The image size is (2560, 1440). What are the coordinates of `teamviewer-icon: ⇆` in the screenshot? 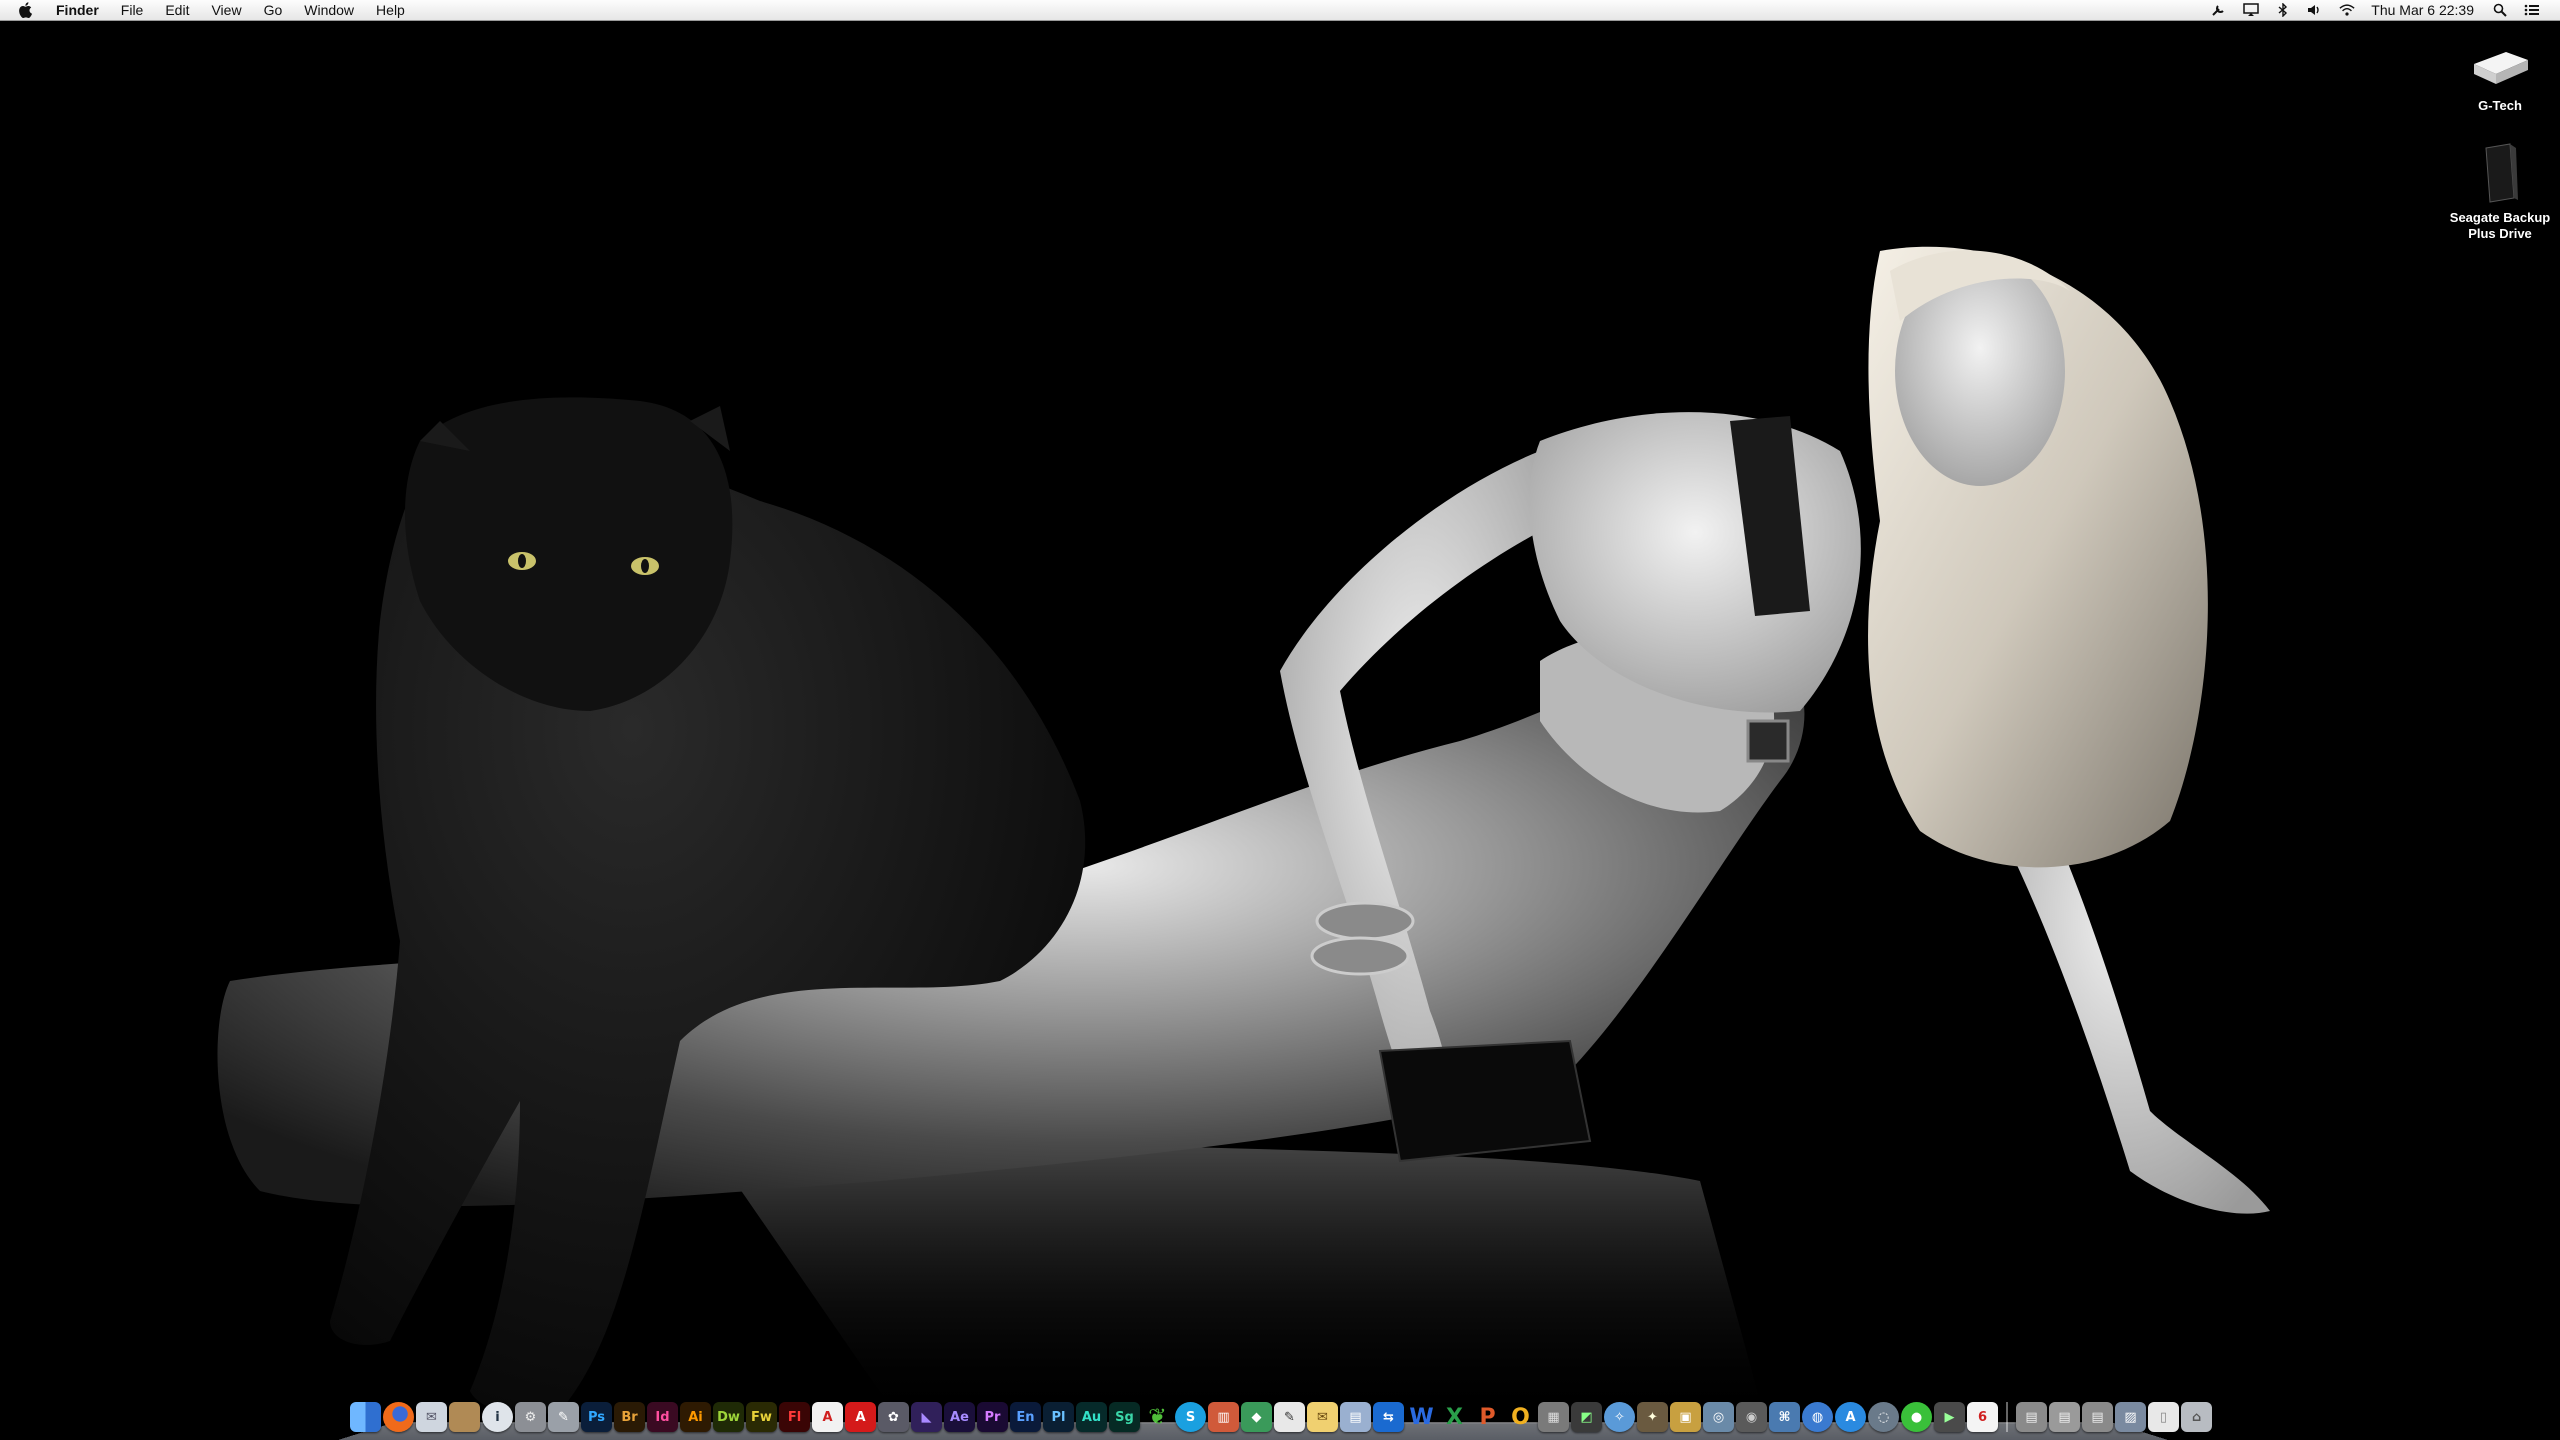 It's located at (1388, 1417).